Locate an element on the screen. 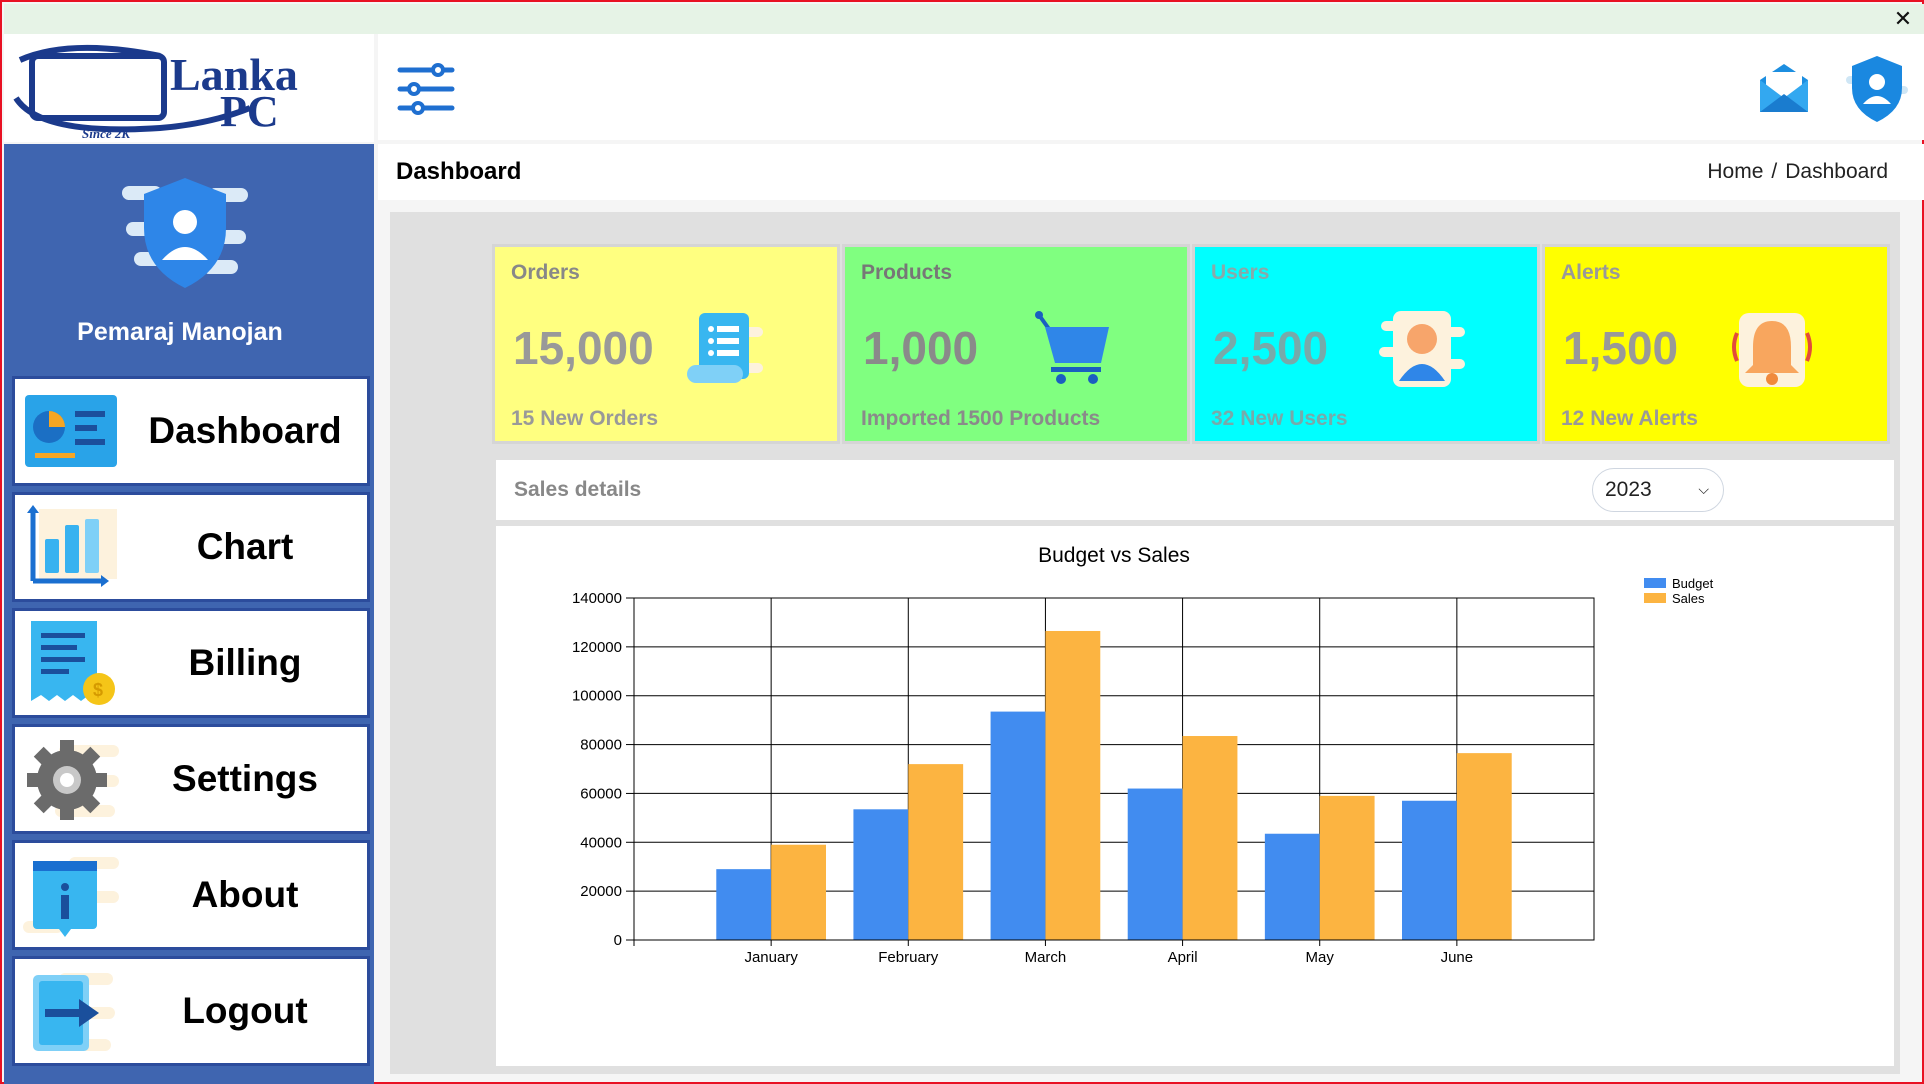 The image size is (1924, 1084). page-header: Dashboard Home / Dashboard is located at coordinates (1151, 172).